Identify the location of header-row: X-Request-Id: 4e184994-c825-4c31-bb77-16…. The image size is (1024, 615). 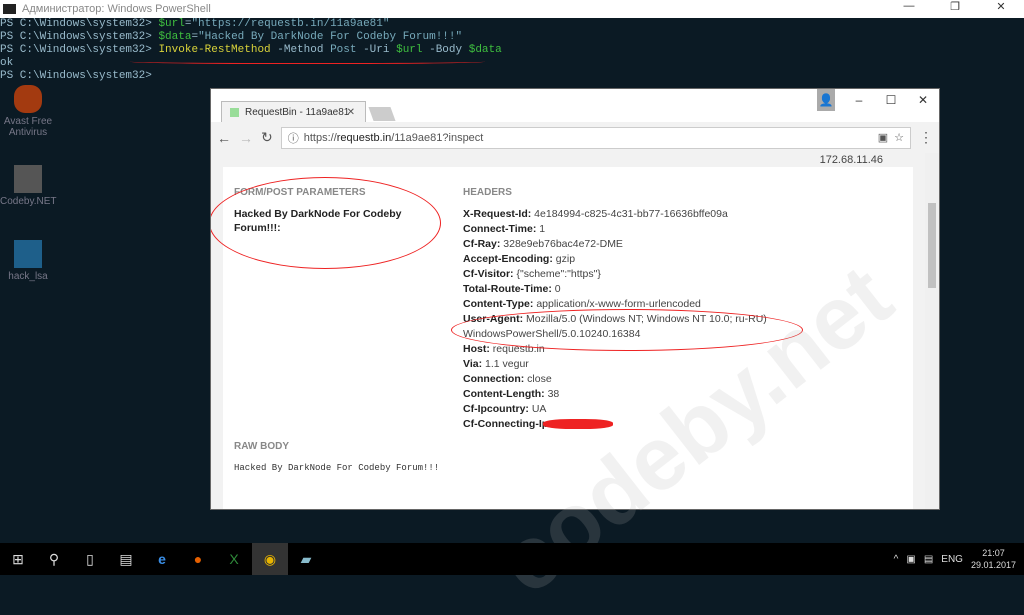
(595, 214).